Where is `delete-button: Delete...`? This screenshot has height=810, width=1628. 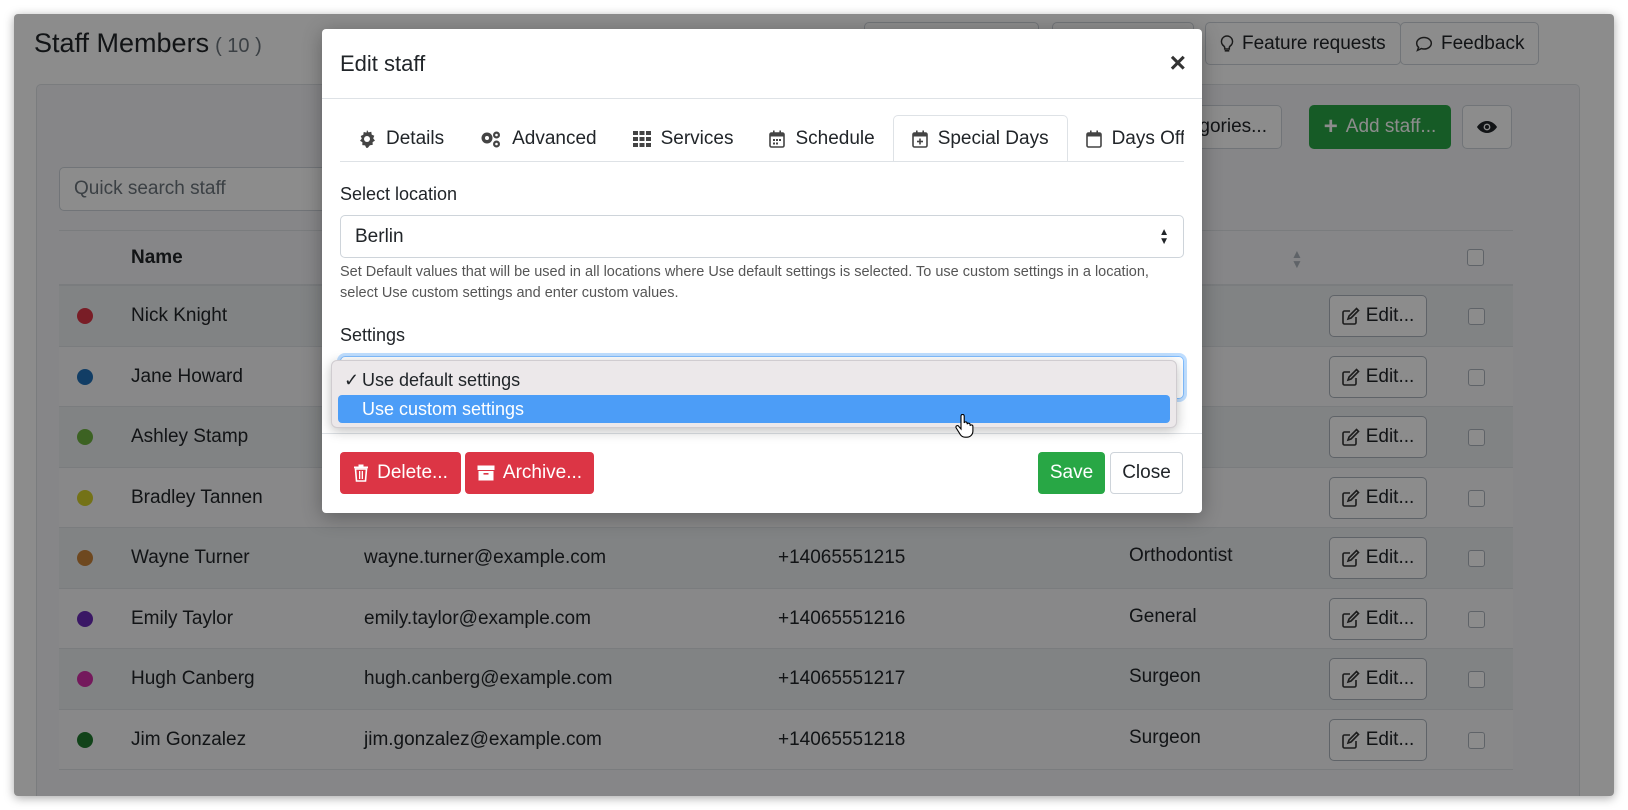 delete-button: Delete... is located at coordinates (400, 473).